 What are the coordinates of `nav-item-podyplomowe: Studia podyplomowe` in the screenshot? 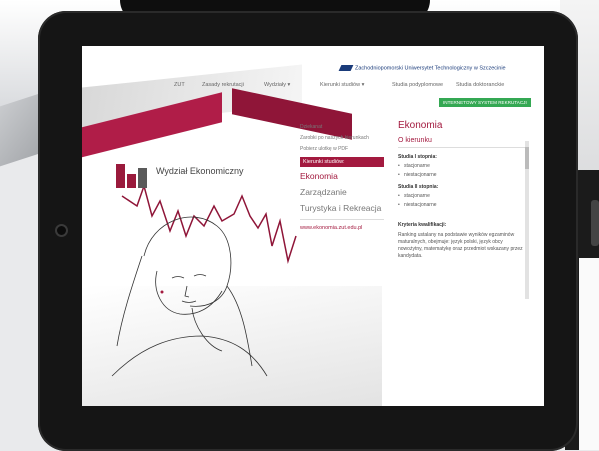 It's located at (417, 85).